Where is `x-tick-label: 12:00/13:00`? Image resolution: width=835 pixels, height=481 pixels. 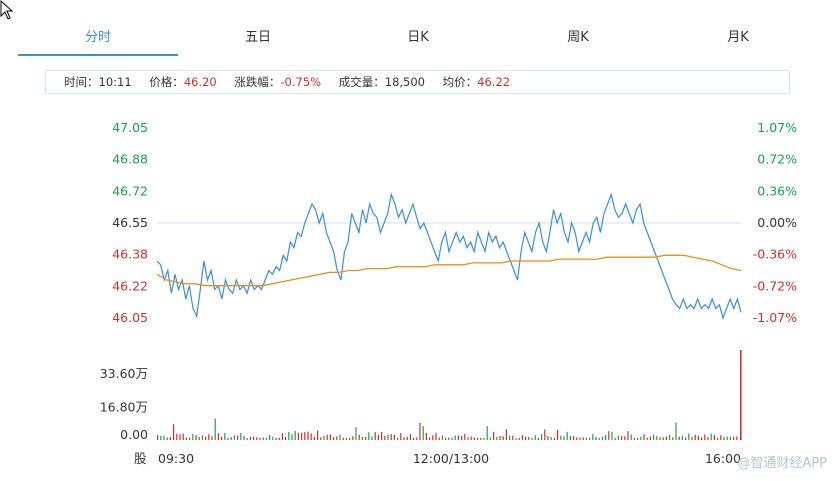 x-tick-label: 12:00/13:00 is located at coordinates (451, 458).